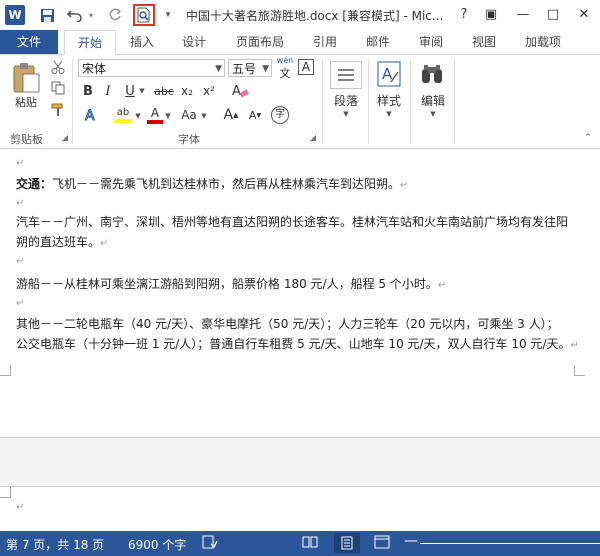  What do you see at coordinates (553, 15) in the screenshot?
I see `maximize-button: □` at bounding box center [553, 15].